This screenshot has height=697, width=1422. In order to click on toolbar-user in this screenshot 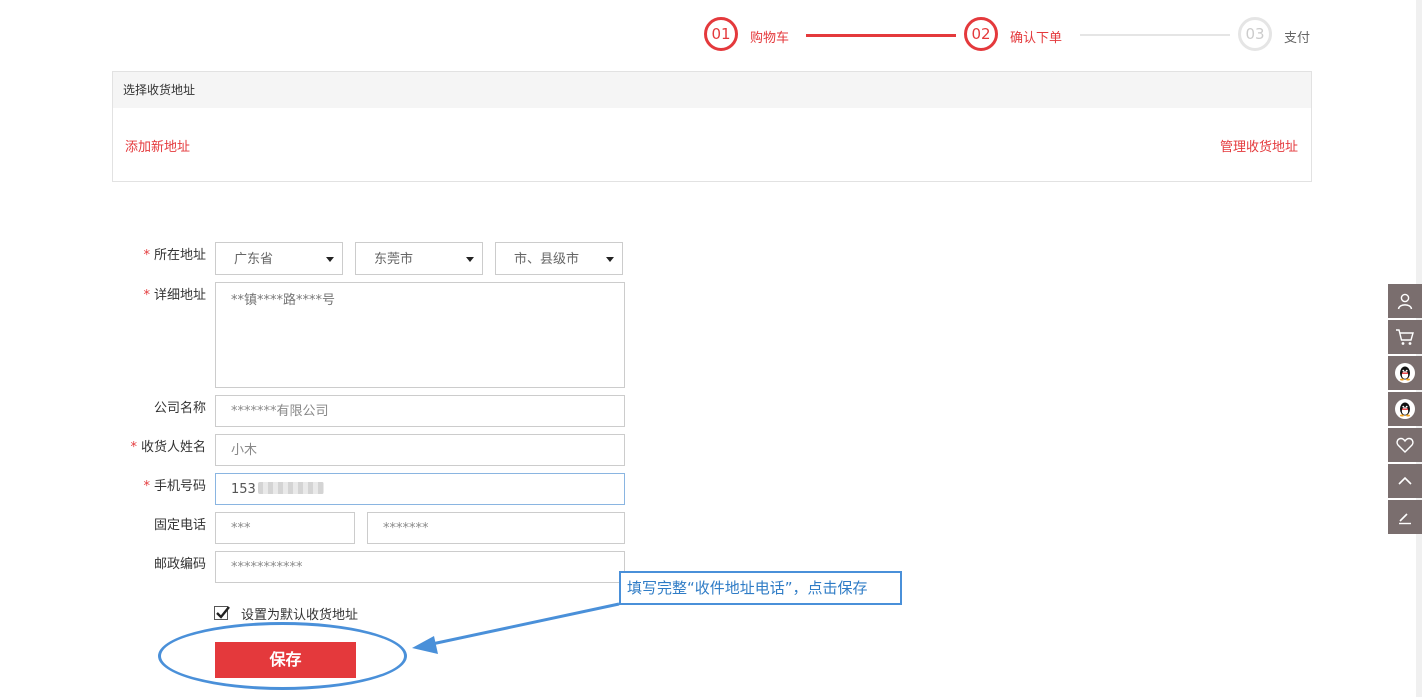, I will do `click(1405, 301)`.